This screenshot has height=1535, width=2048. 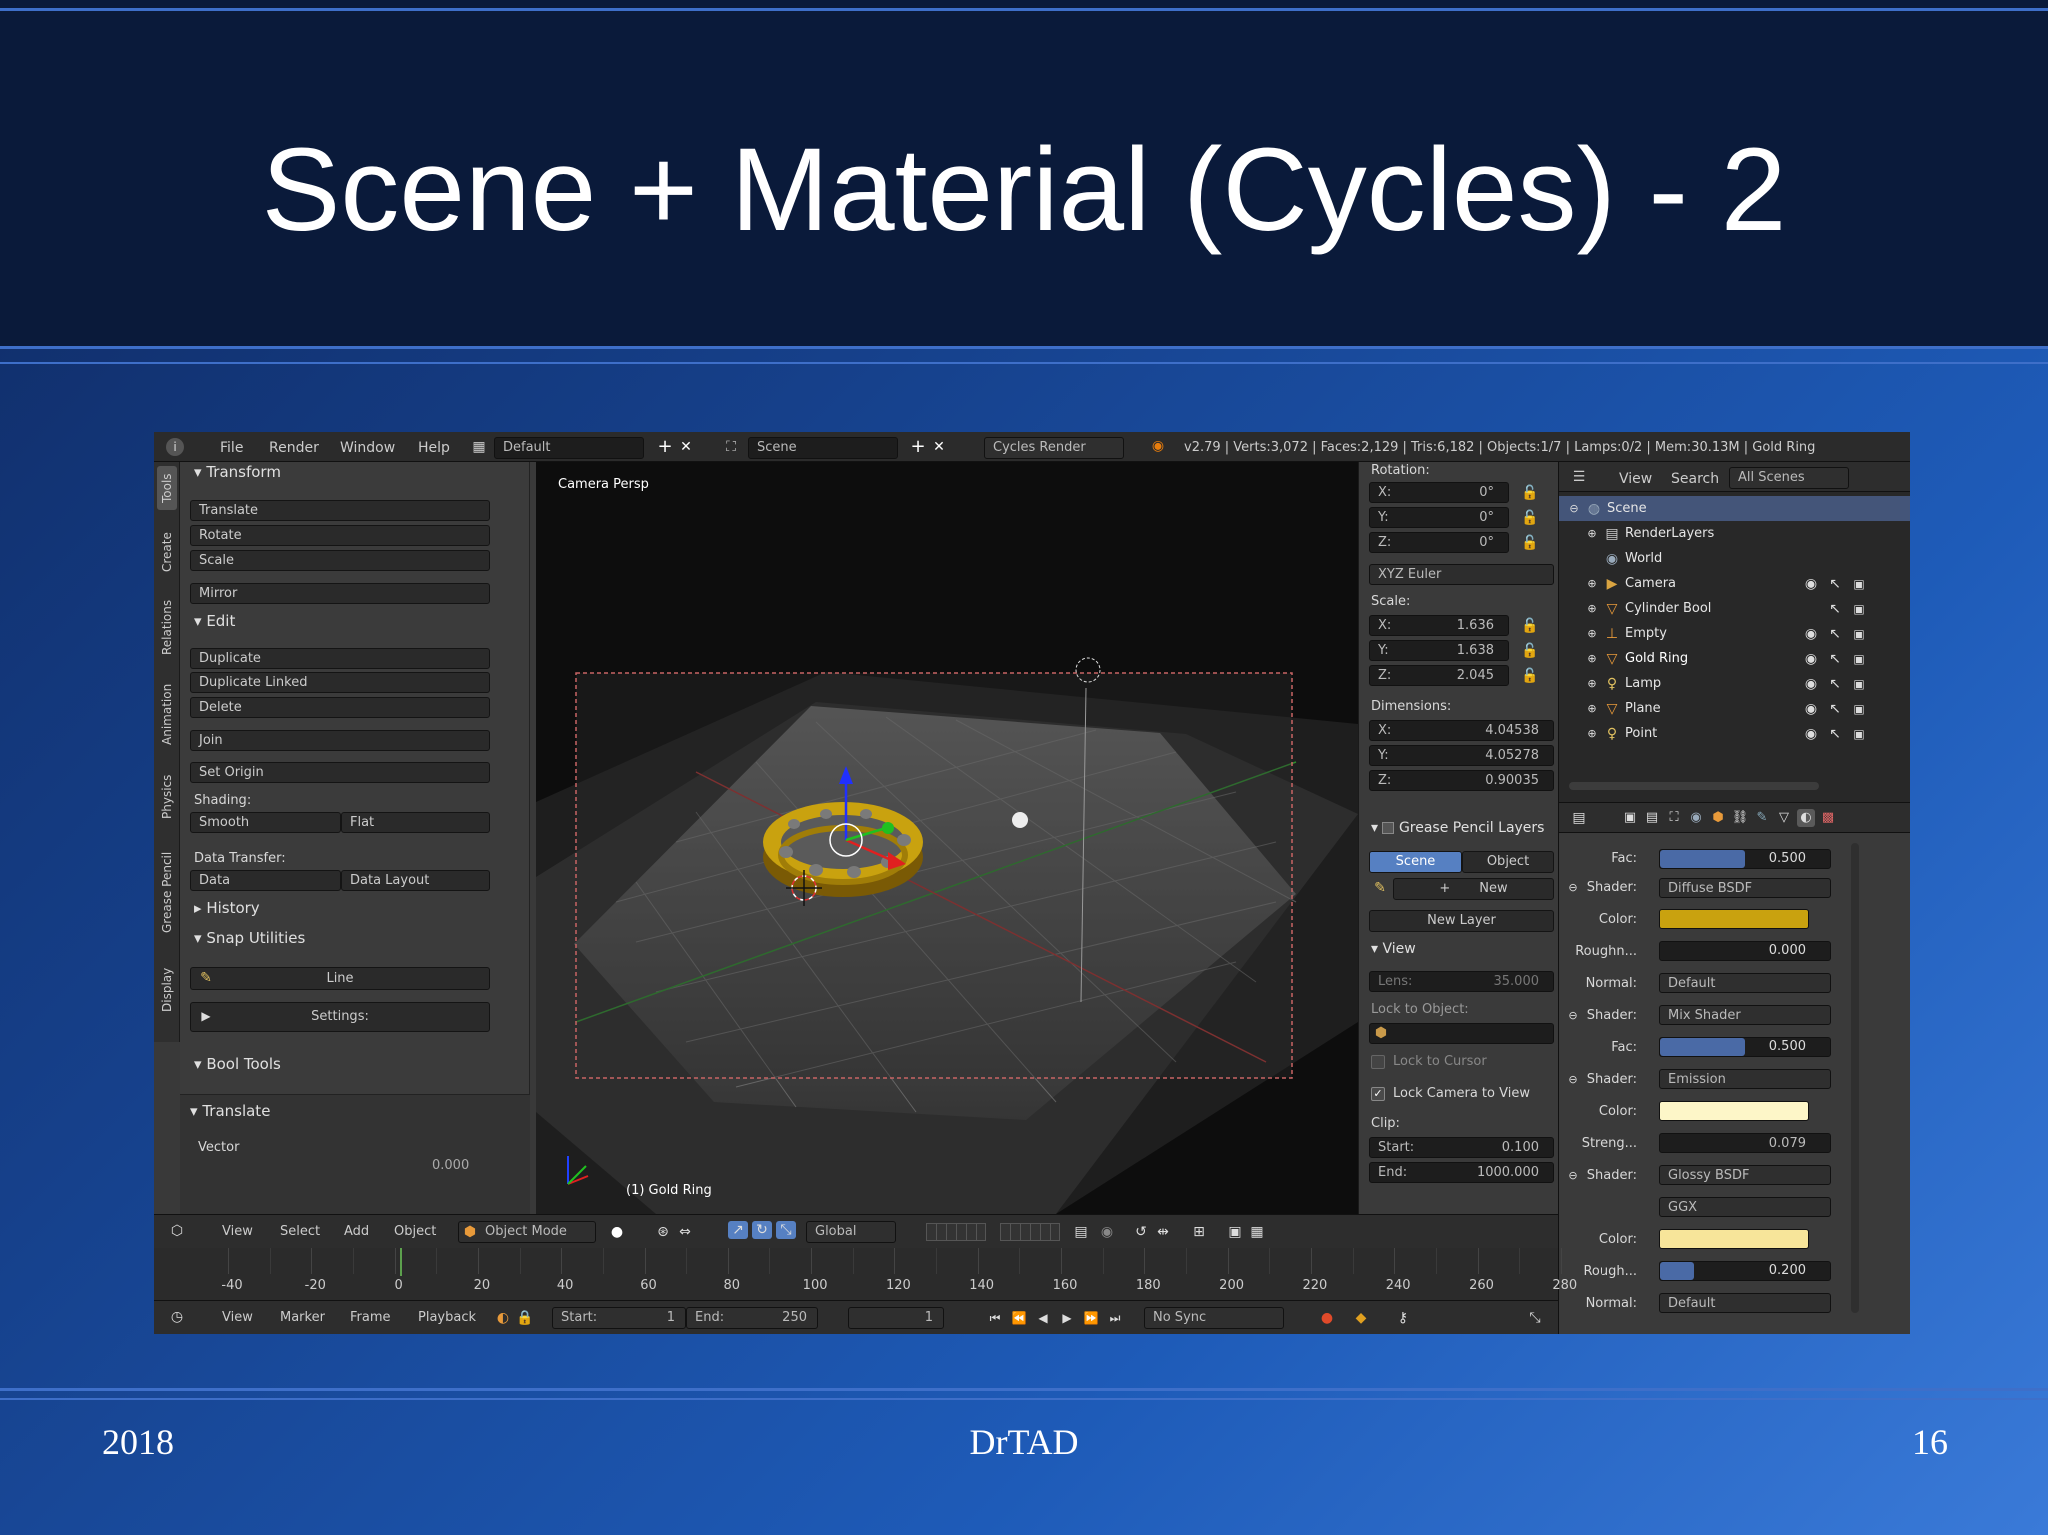 What do you see at coordinates (686, 447) in the screenshot?
I see `close-icon: ✕` at bounding box center [686, 447].